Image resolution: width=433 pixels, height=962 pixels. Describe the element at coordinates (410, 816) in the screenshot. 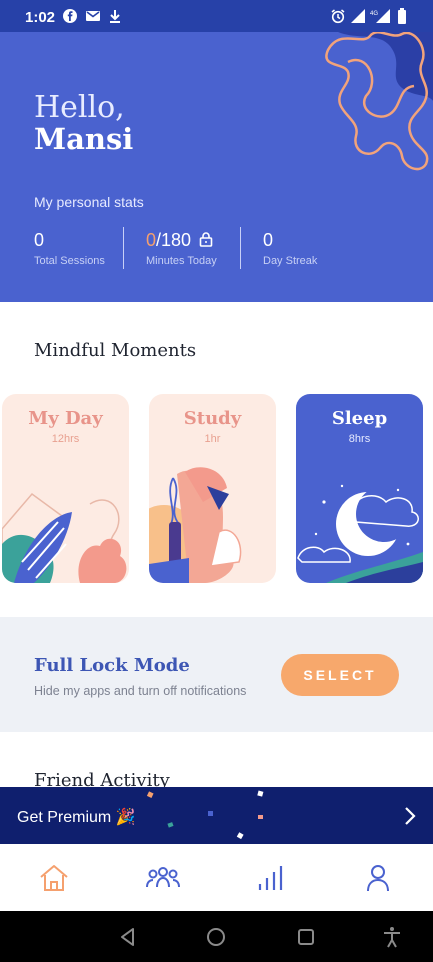

I see `chevron-right-icon` at that location.